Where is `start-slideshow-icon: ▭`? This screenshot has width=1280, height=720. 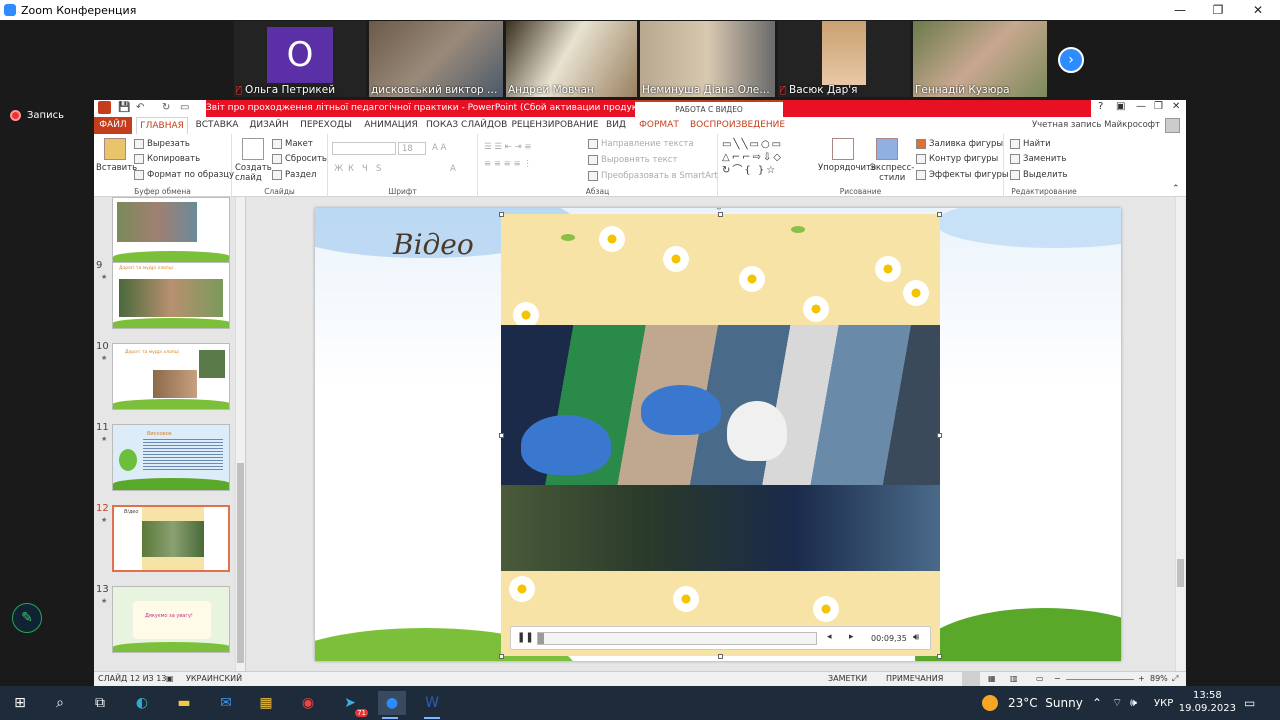 start-slideshow-icon: ▭ is located at coordinates (184, 107).